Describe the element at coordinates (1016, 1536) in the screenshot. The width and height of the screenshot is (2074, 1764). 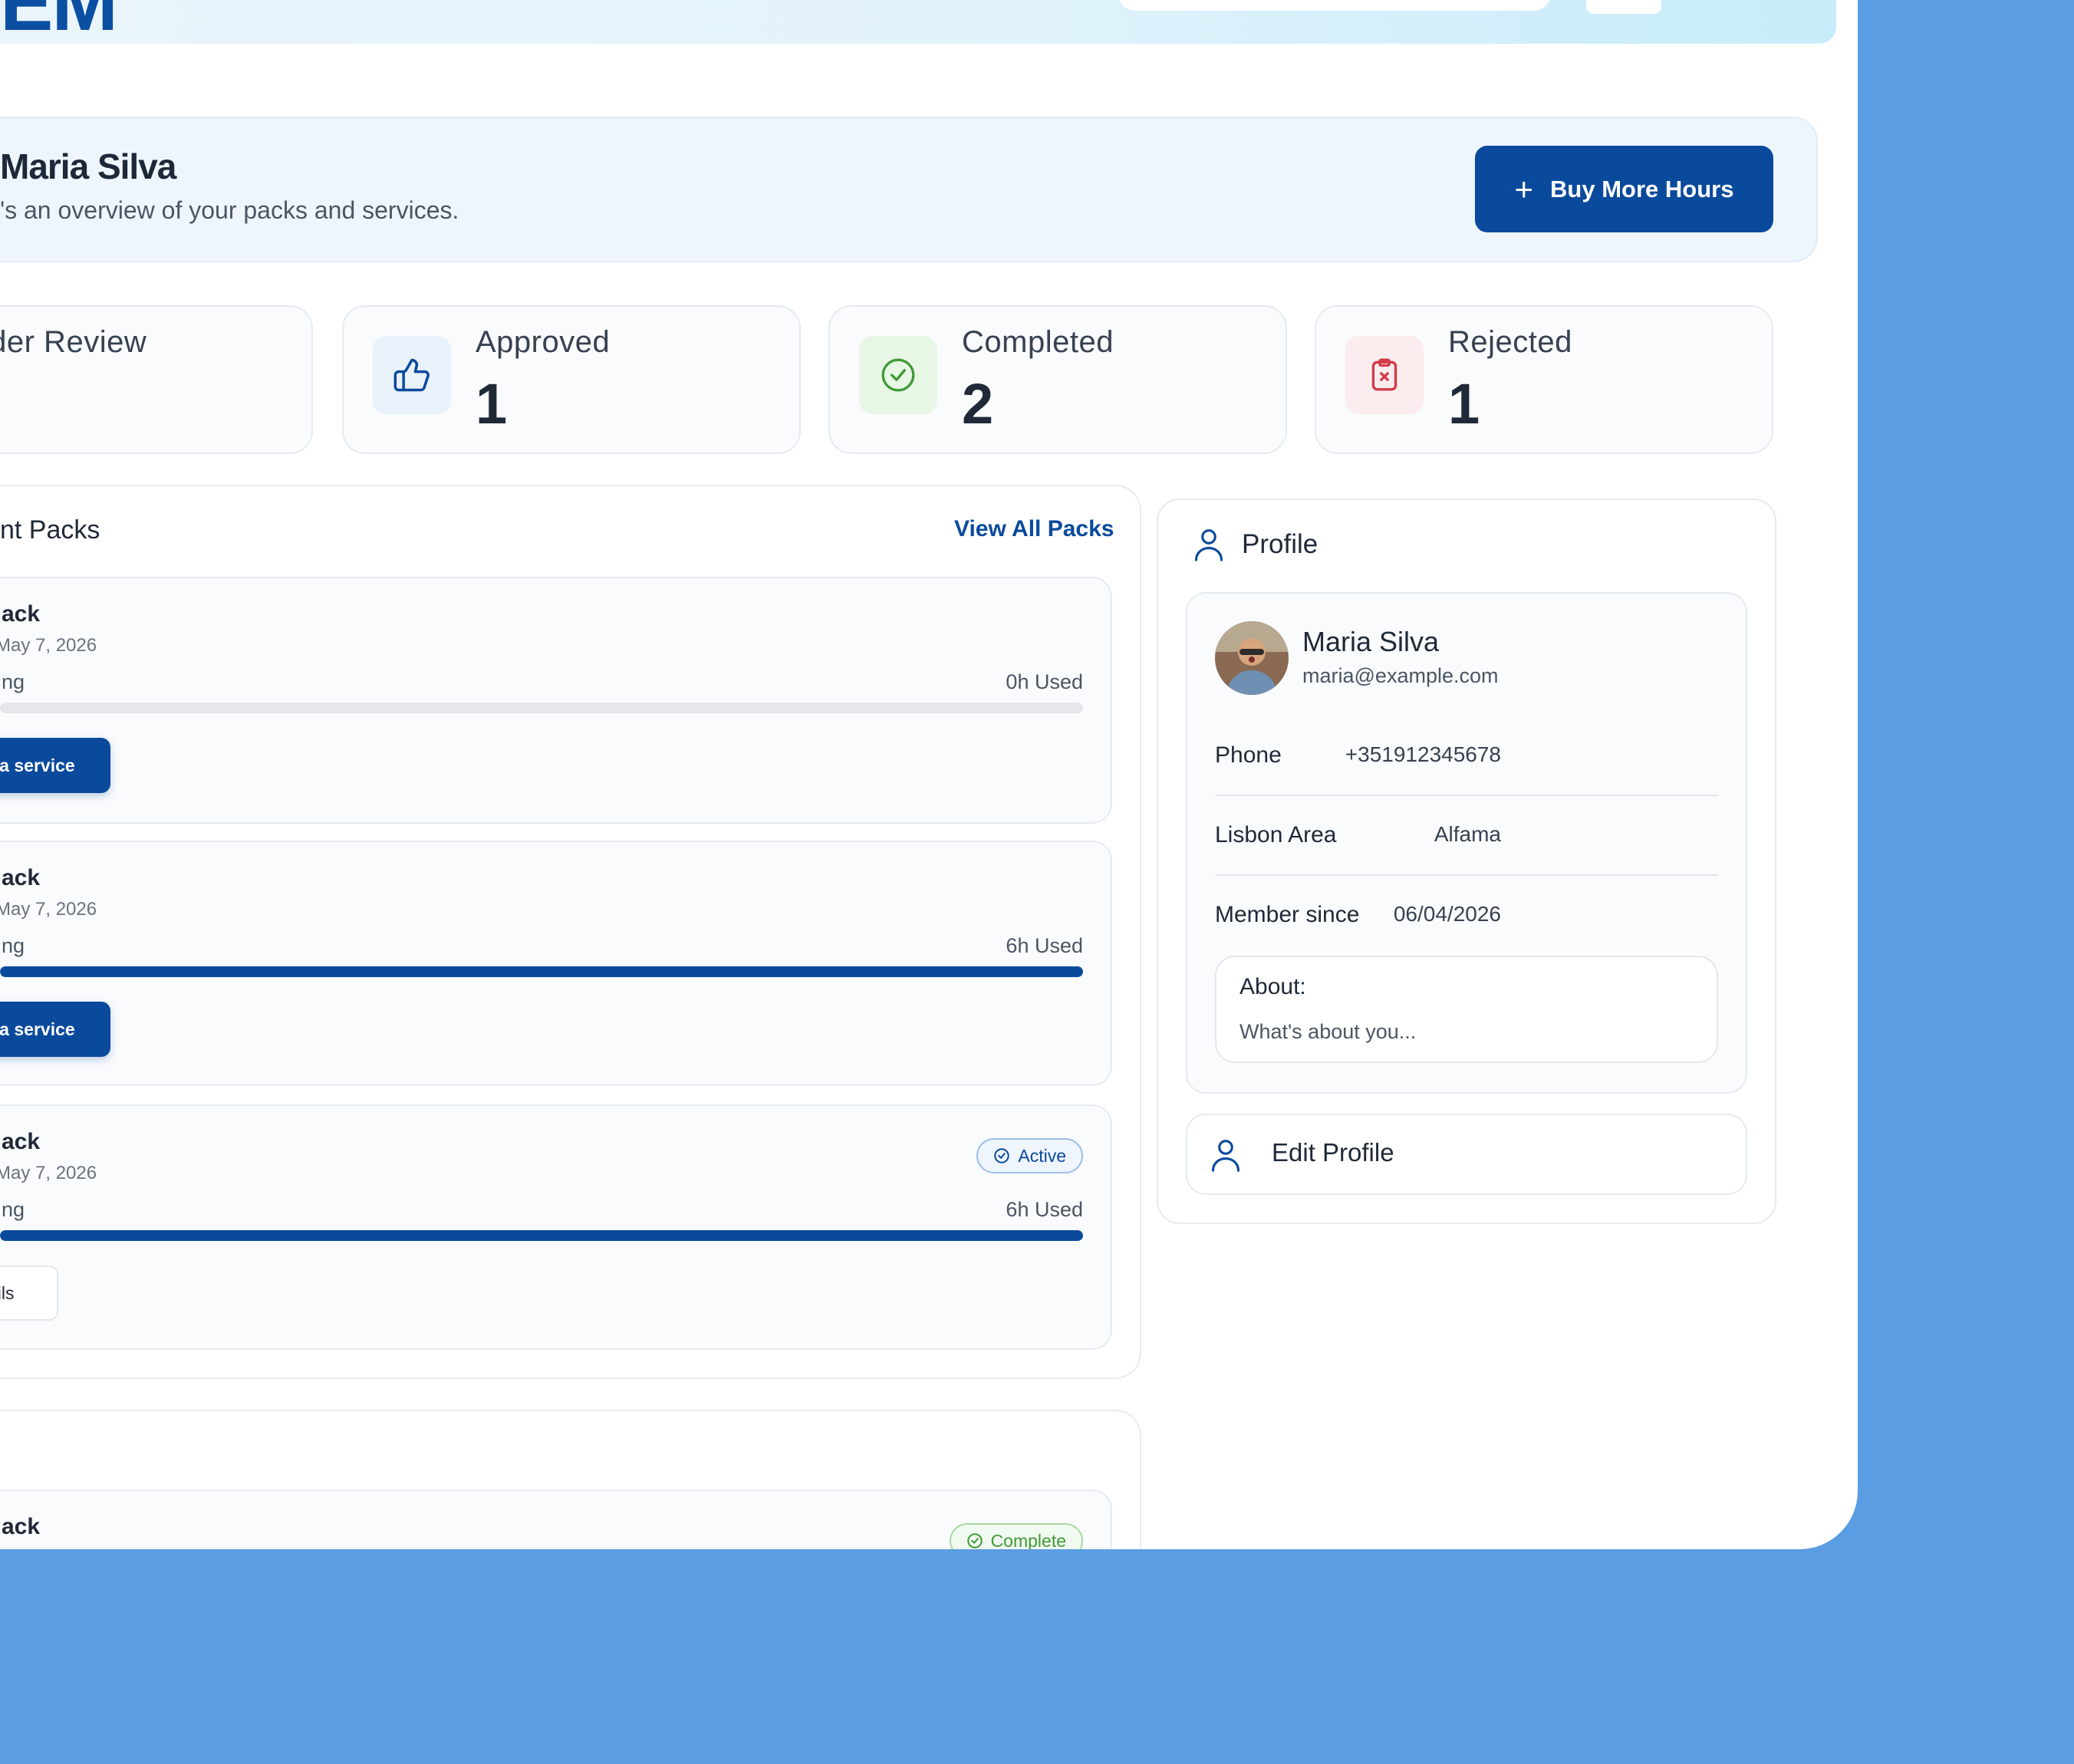
I see `status-badge-complete: Complete` at that location.